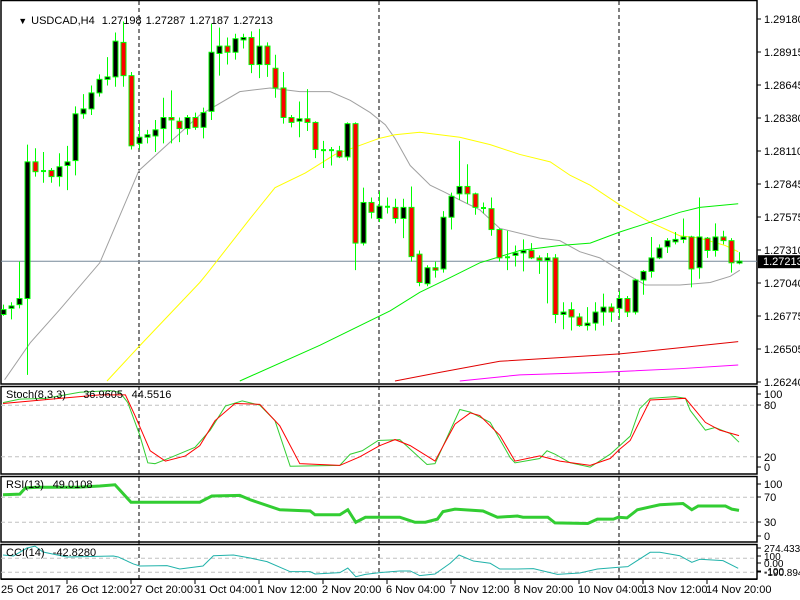  Describe the element at coordinates (782, 350) in the screenshot. I see `price-tick-label: 1.26505` at that location.